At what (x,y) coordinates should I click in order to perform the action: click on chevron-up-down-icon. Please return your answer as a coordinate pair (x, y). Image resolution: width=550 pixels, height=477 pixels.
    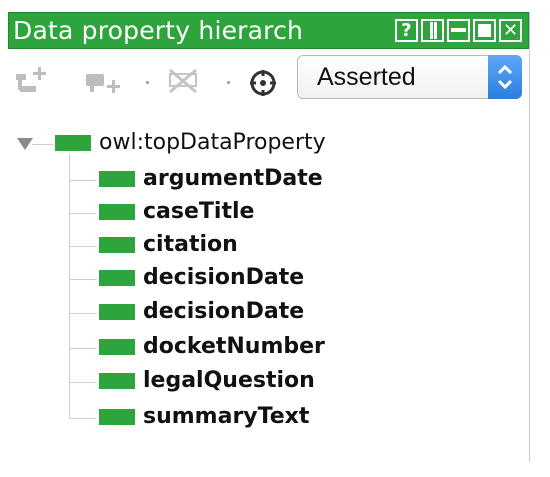
    Looking at the image, I should click on (505, 77).